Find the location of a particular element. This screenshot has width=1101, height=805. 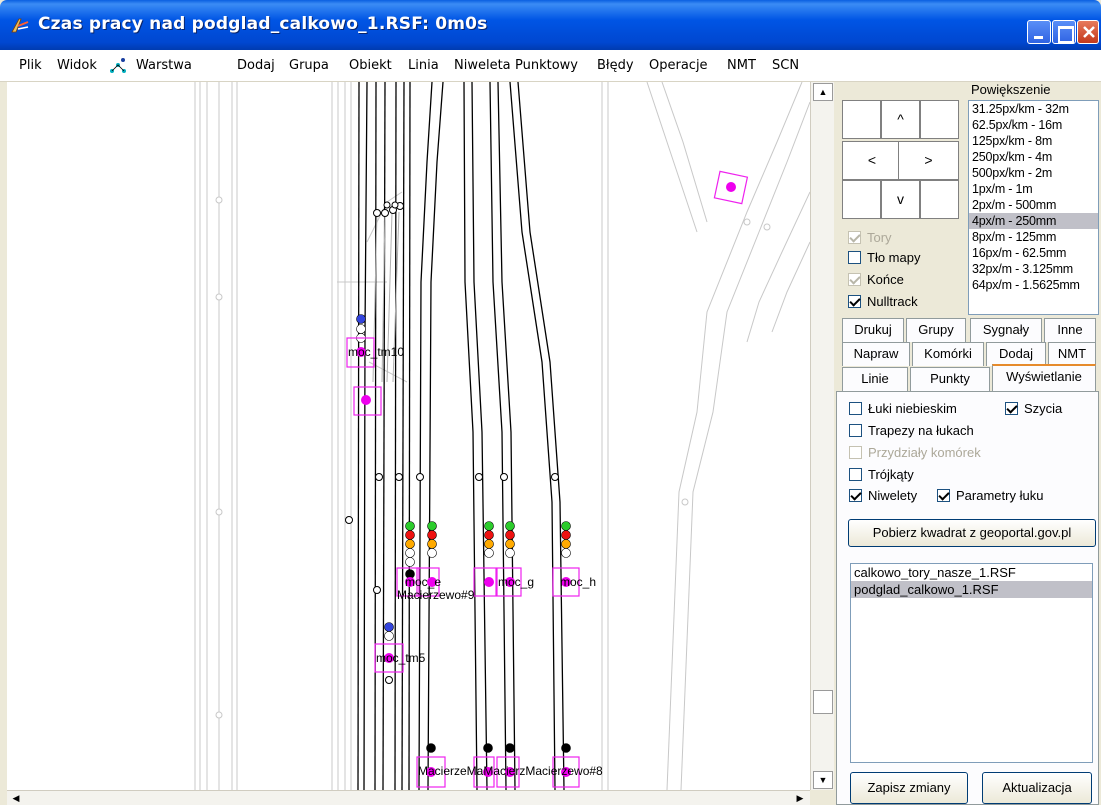

minimize-button is located at coordinates (1039, 32).